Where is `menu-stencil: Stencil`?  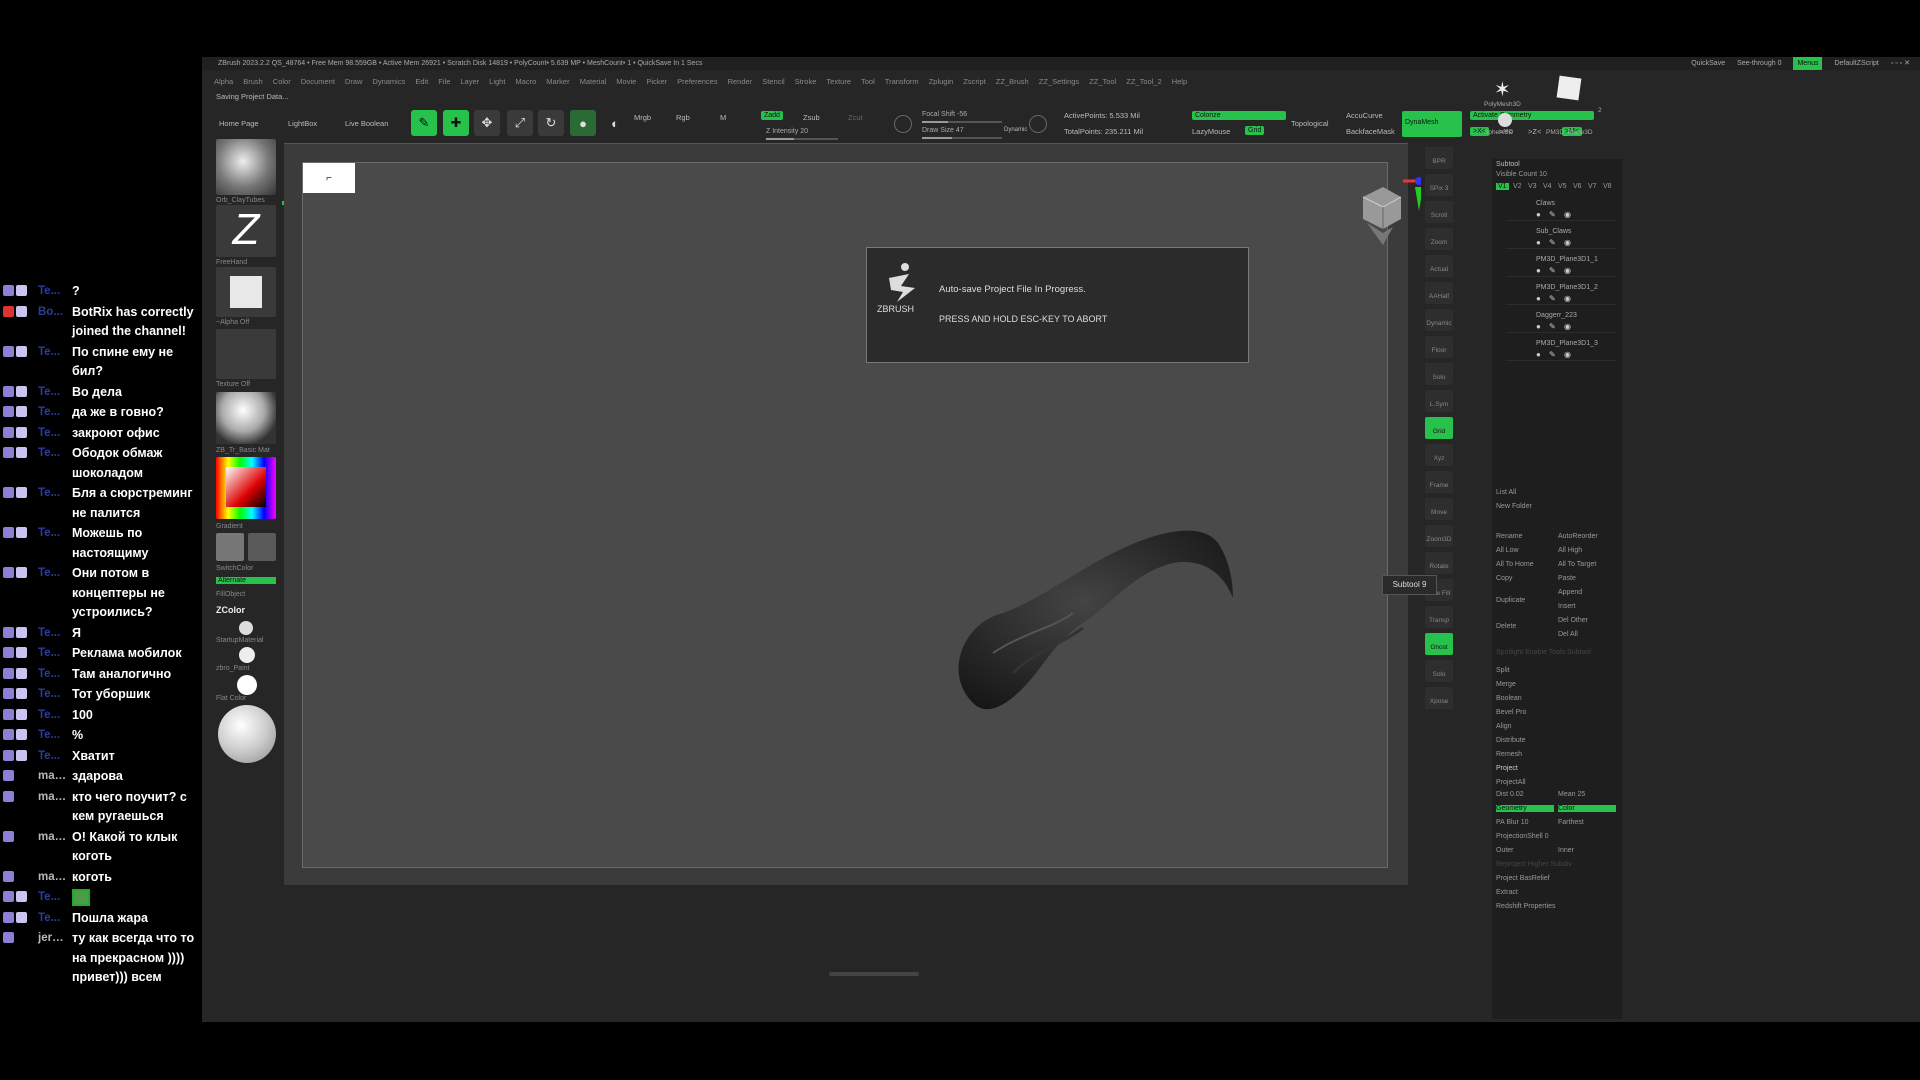 menu-stencil: Stencil is located at coordinates (773, 83).